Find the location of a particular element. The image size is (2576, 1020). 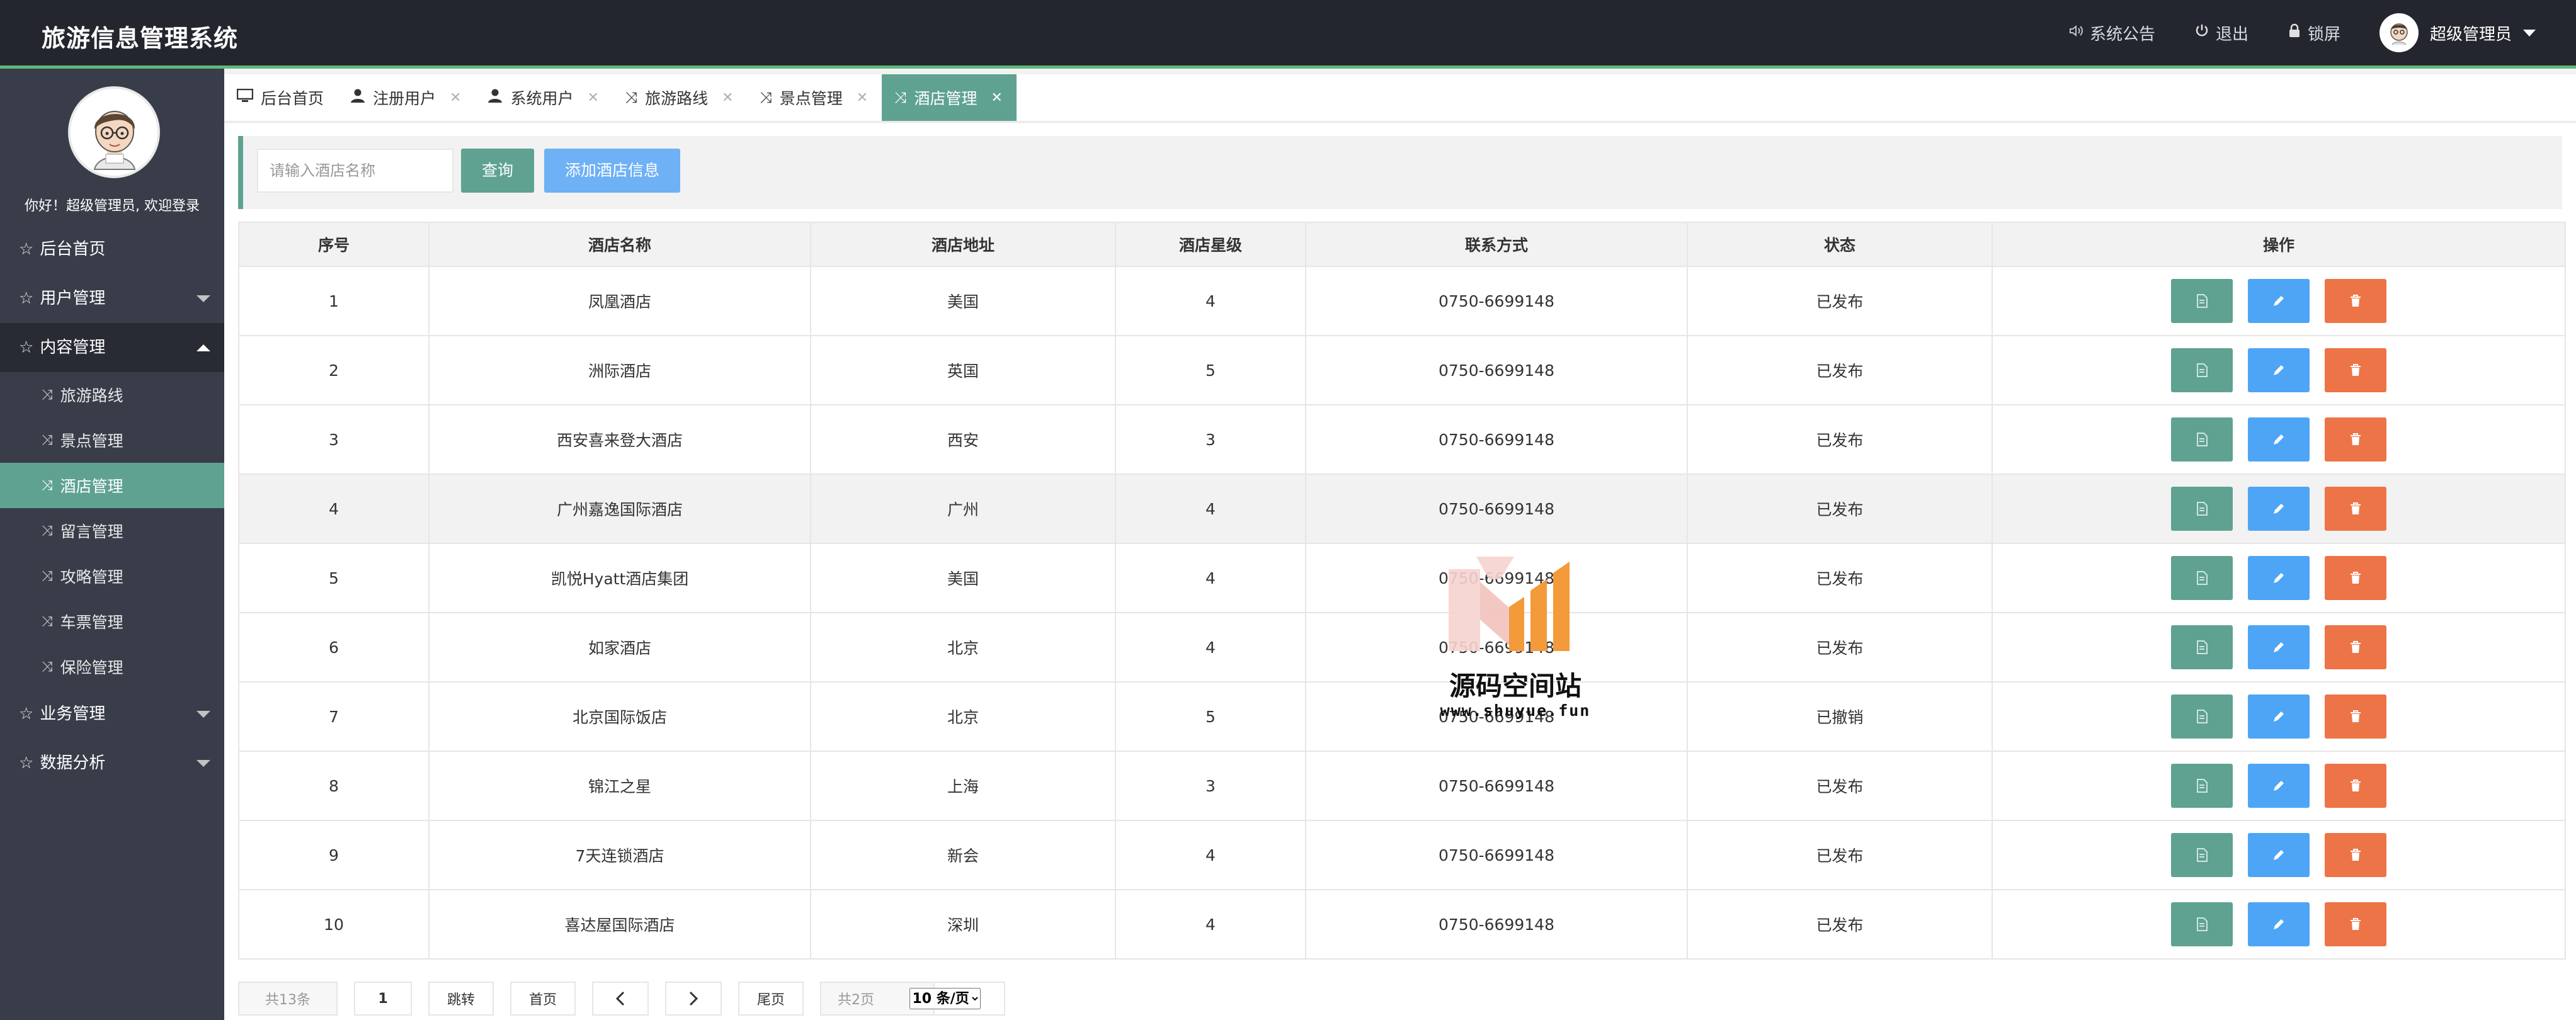

lock-label: 锁屏 is located at coordinates (2323, 34).